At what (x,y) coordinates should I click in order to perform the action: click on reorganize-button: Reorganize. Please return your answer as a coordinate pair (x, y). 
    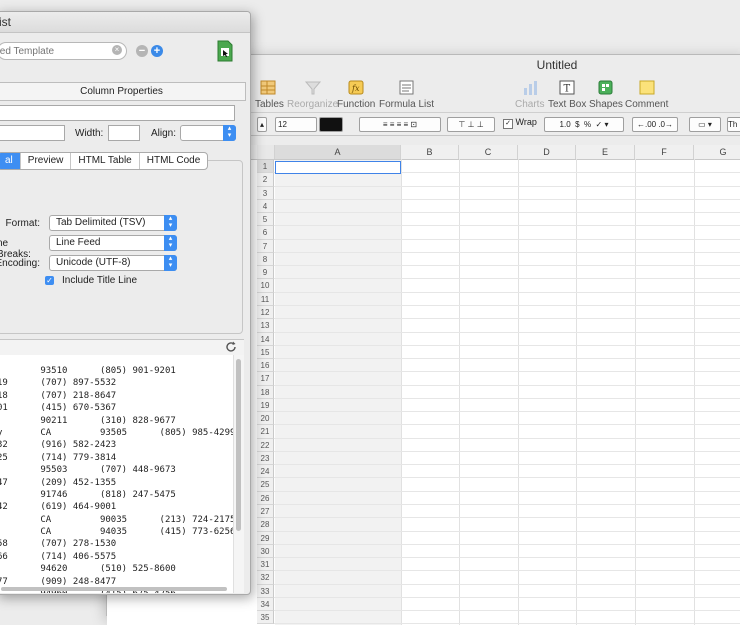
    Looking at the image, I should click on (312, 94).